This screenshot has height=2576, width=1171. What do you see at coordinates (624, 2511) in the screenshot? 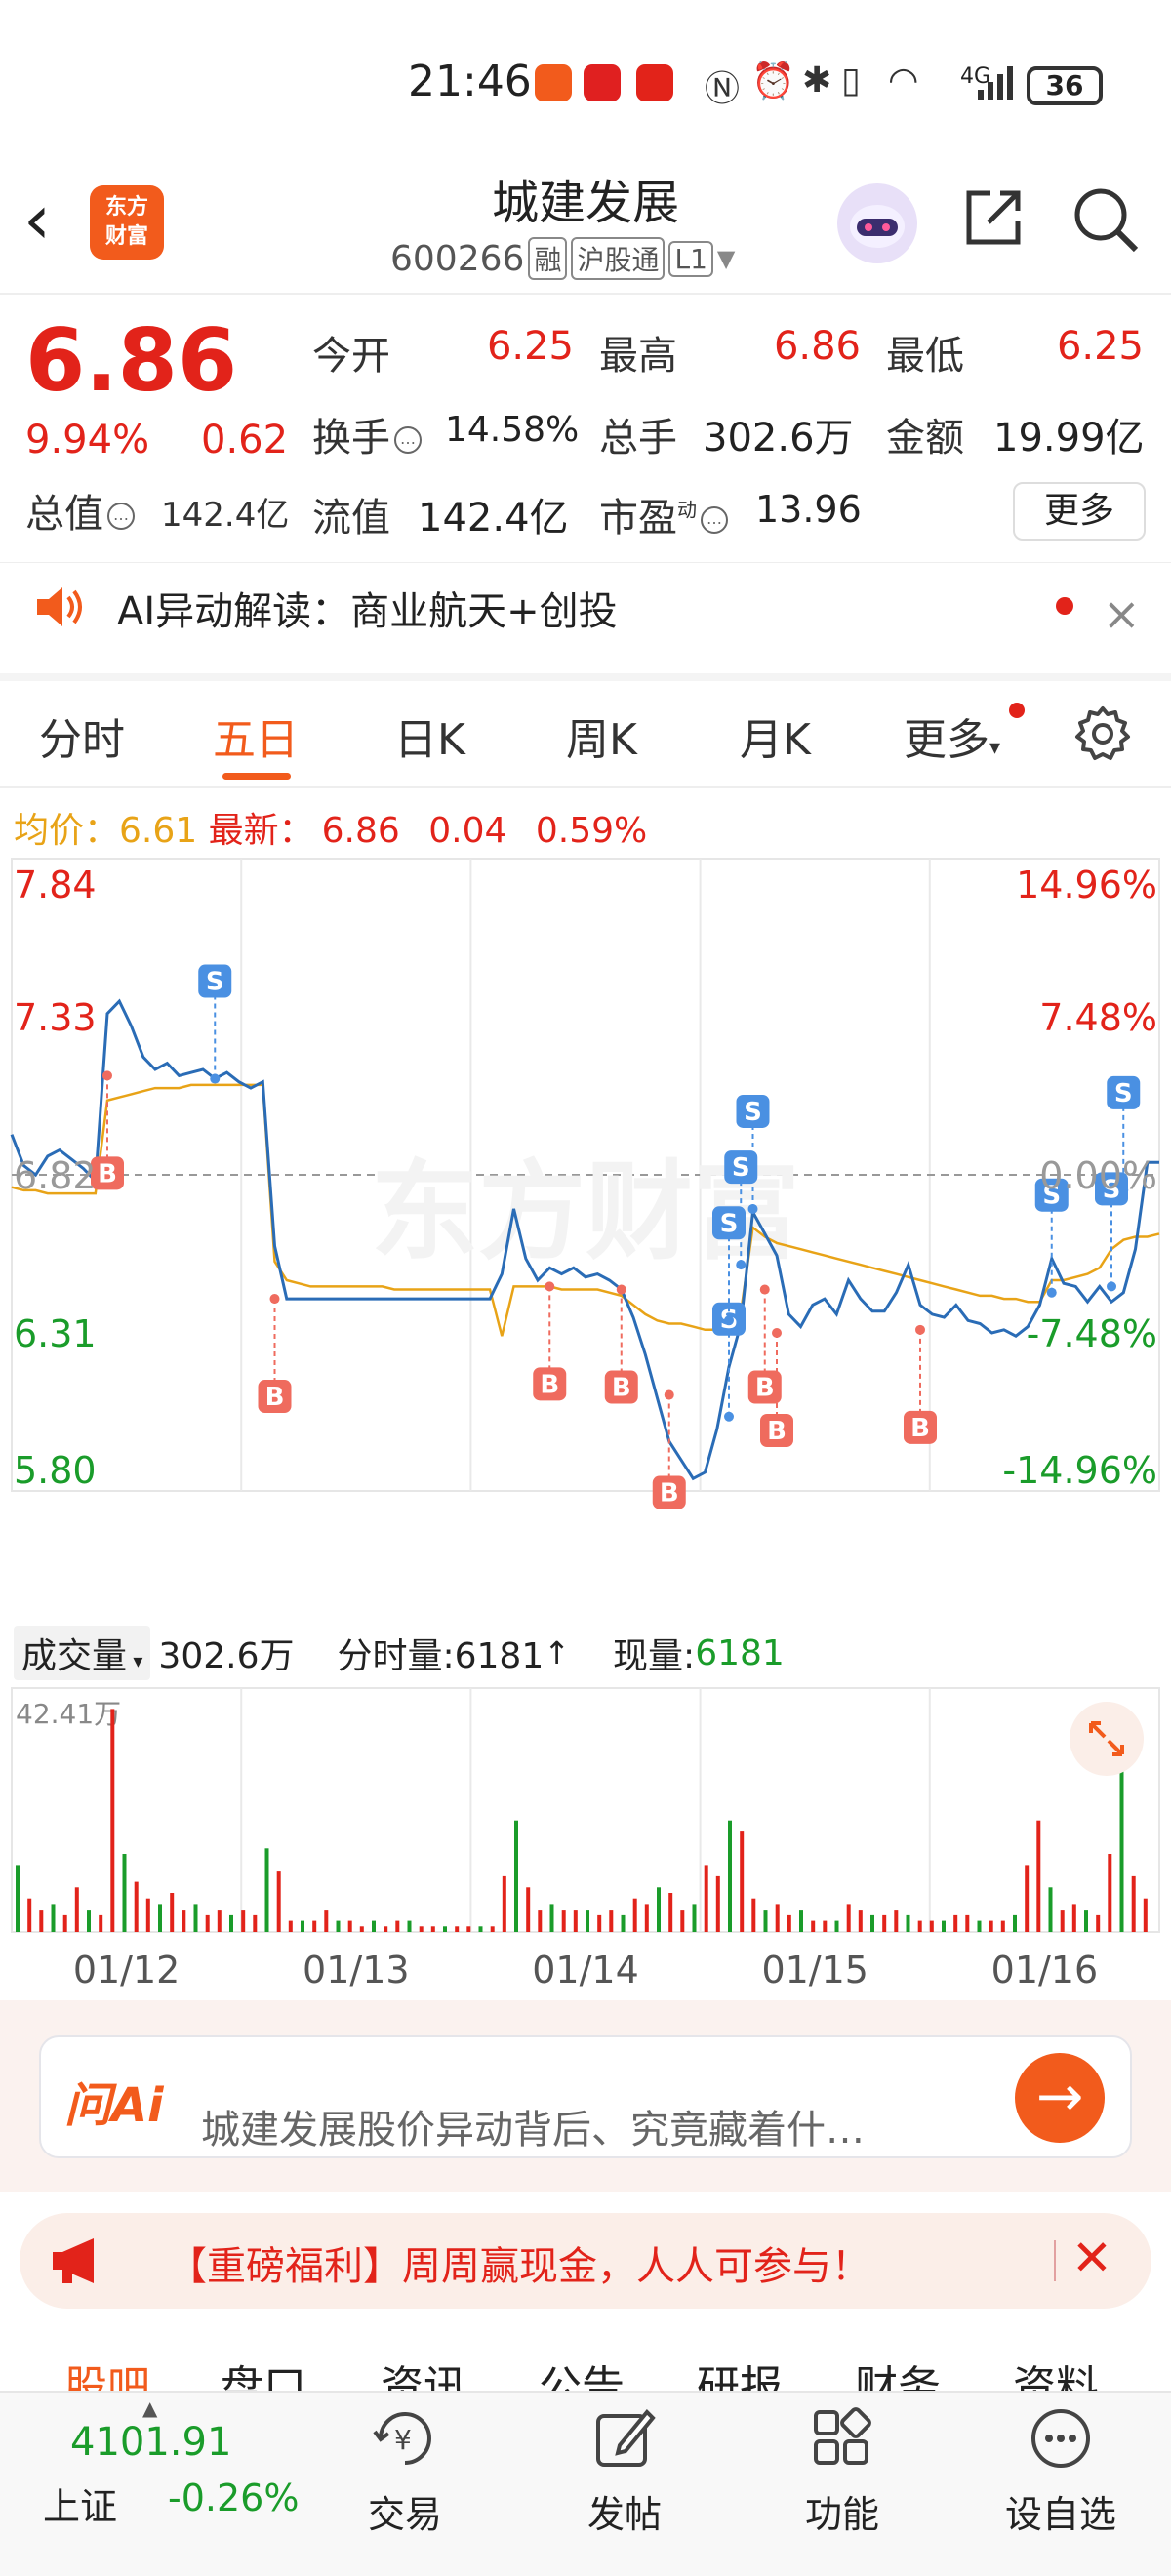
I see `nav-post: 发帖` at bounding box center [624, 2511].